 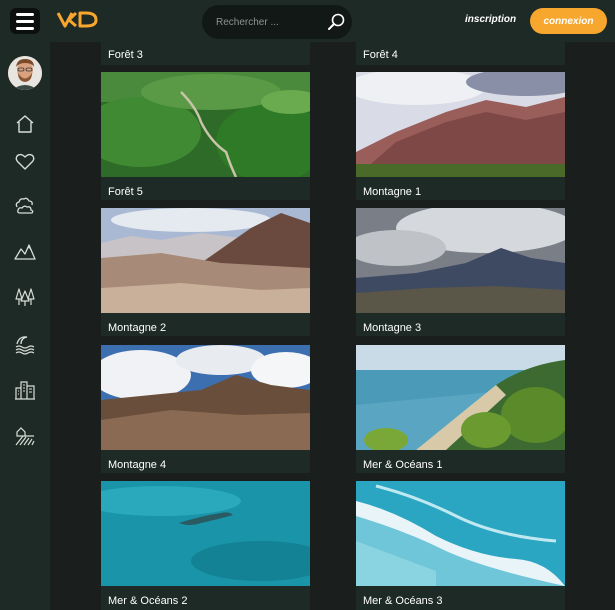 I want to click on inscription-link: inscription, so click(x=490, y=19).